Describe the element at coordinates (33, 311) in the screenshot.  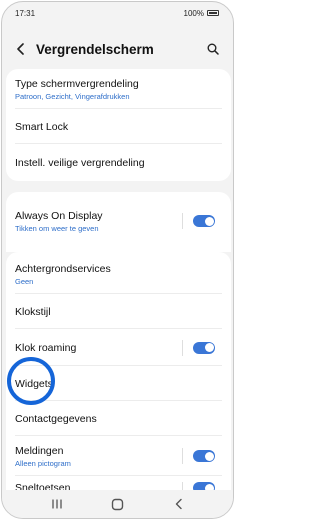
I see `row-label: Klokstijl` at that location.